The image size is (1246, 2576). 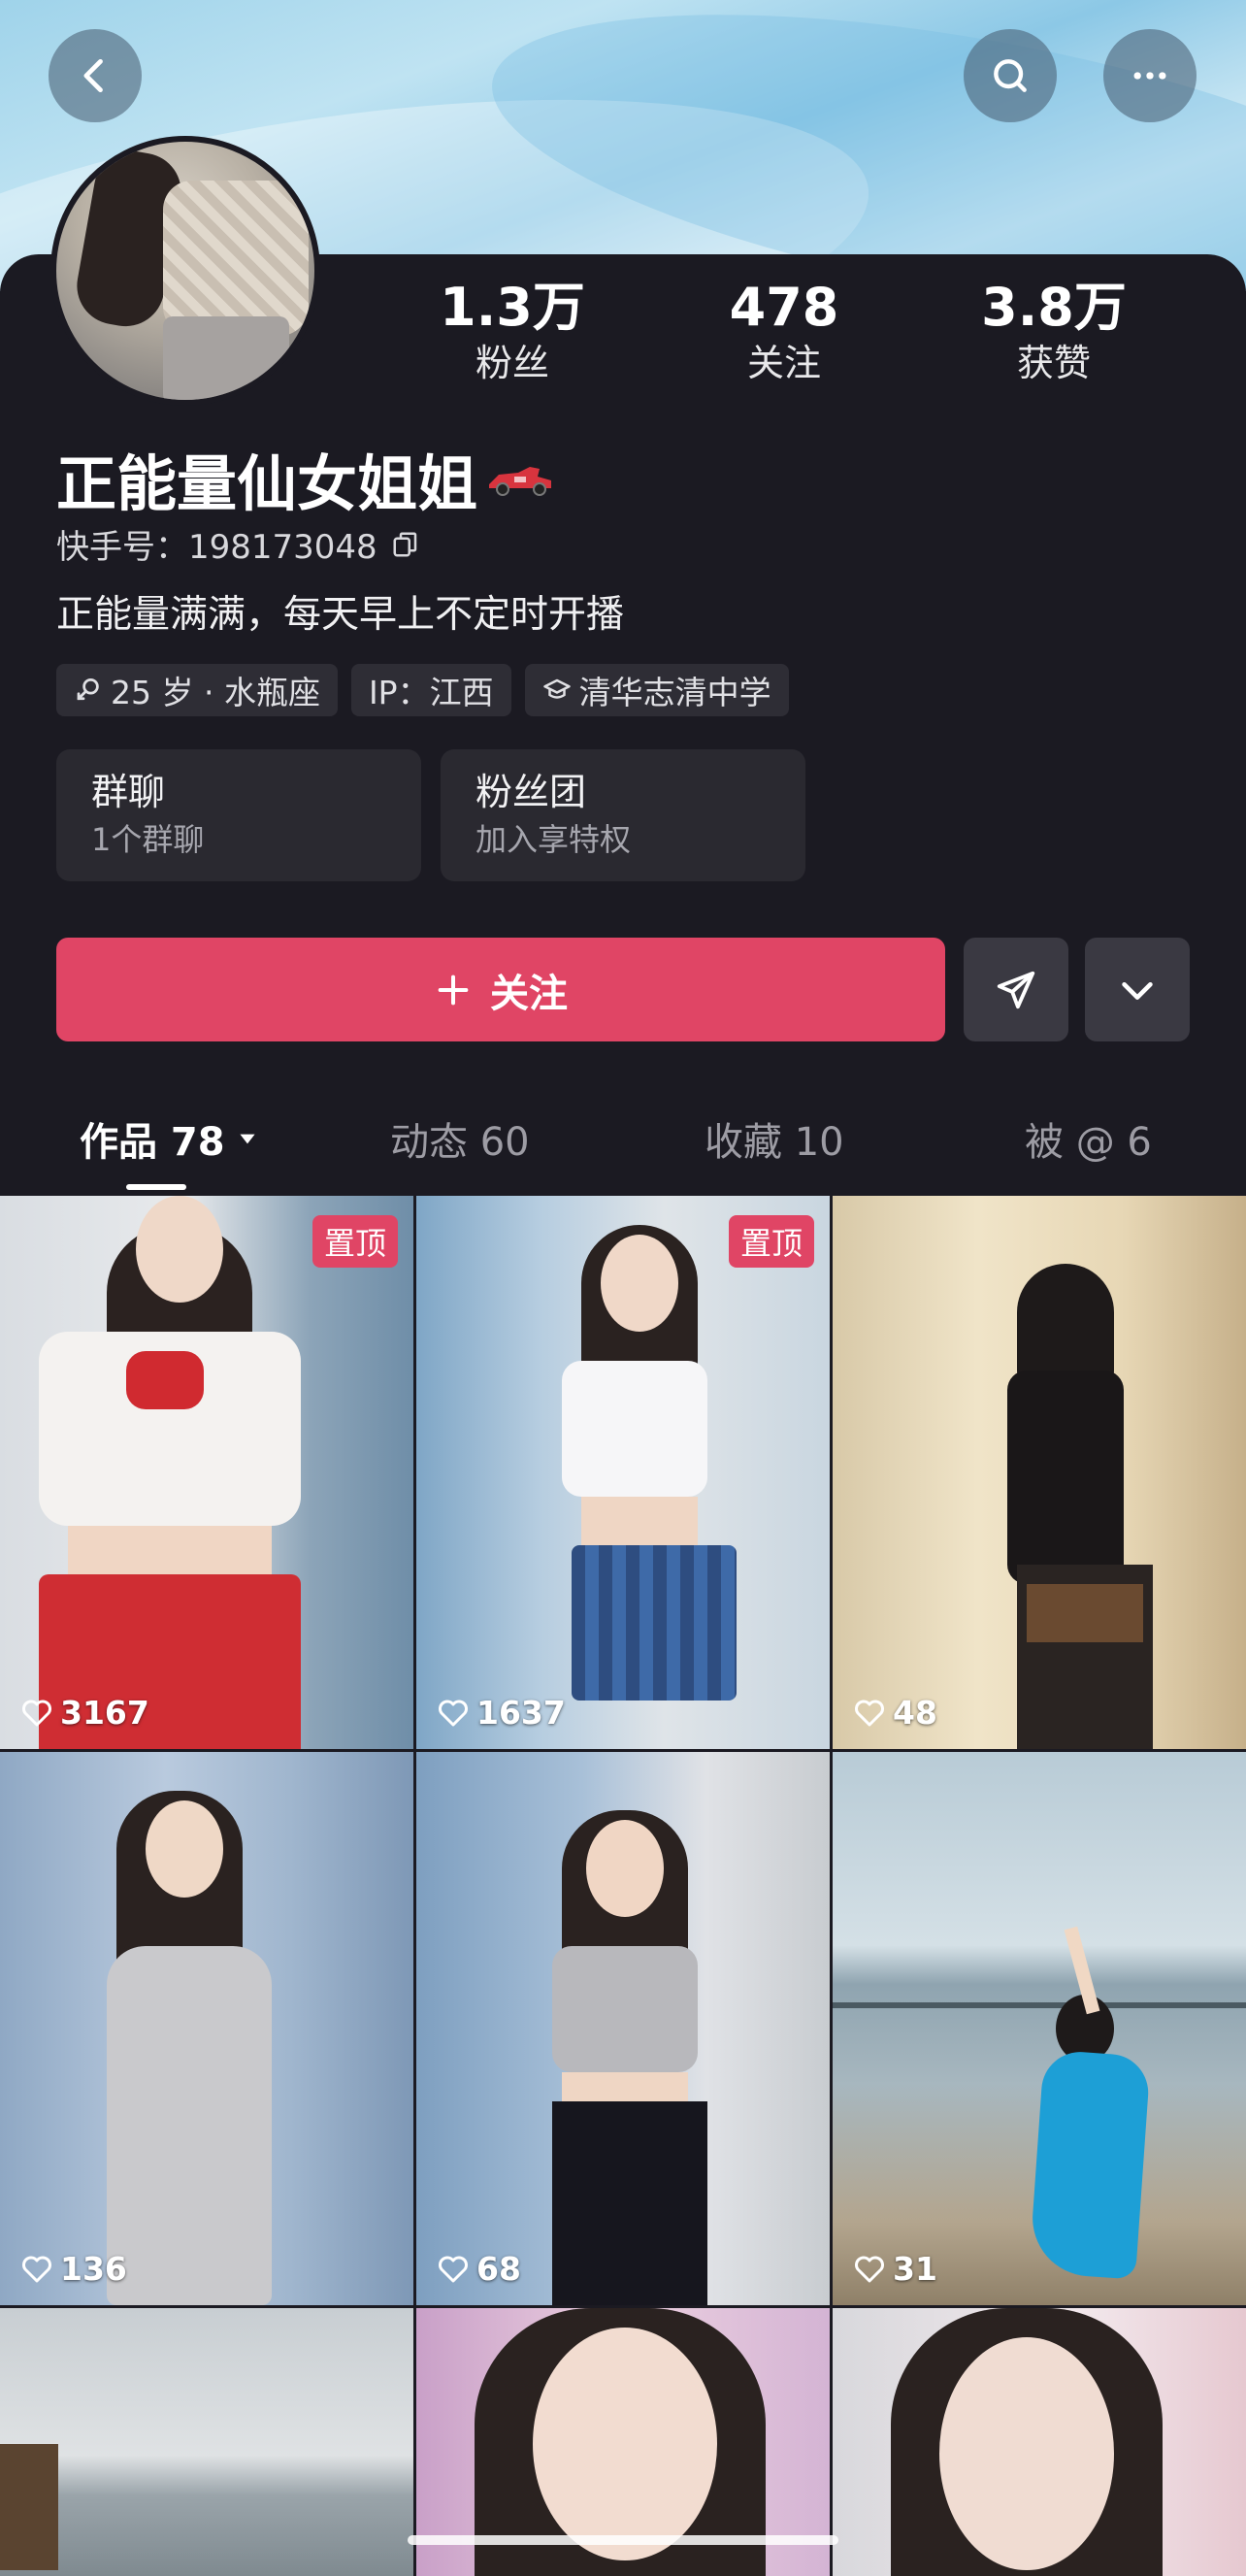 I want to click on tag-school: 清华志清中学, so click(x=657, y=690).